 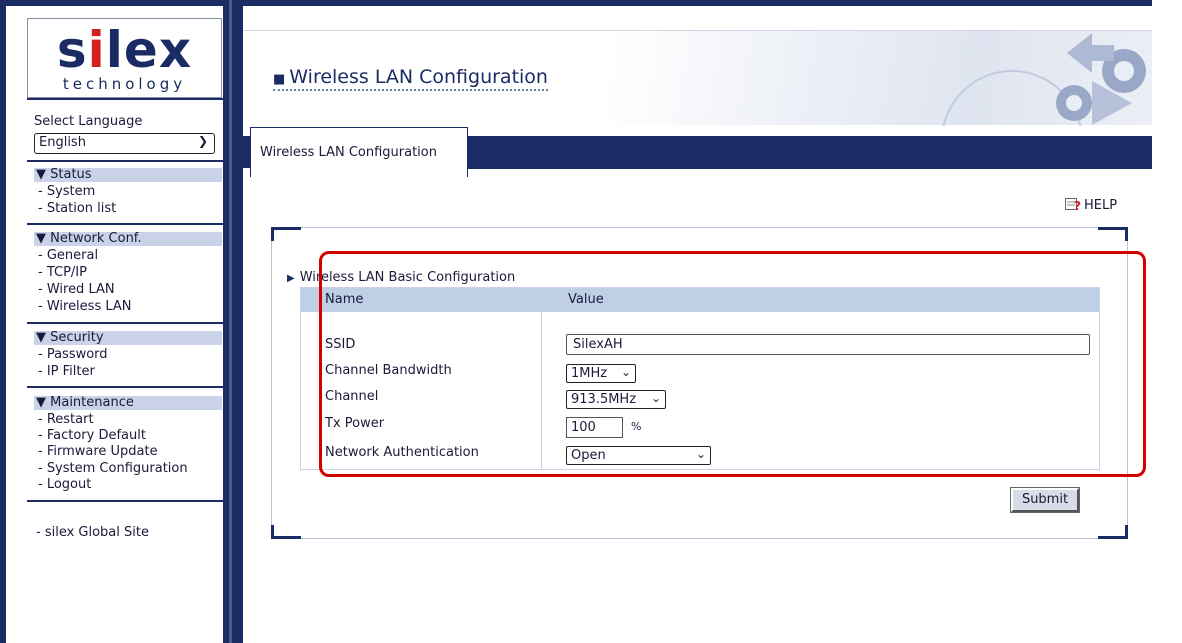 I want to click on silex-logo: silex technology, so click(x=124, y=58).